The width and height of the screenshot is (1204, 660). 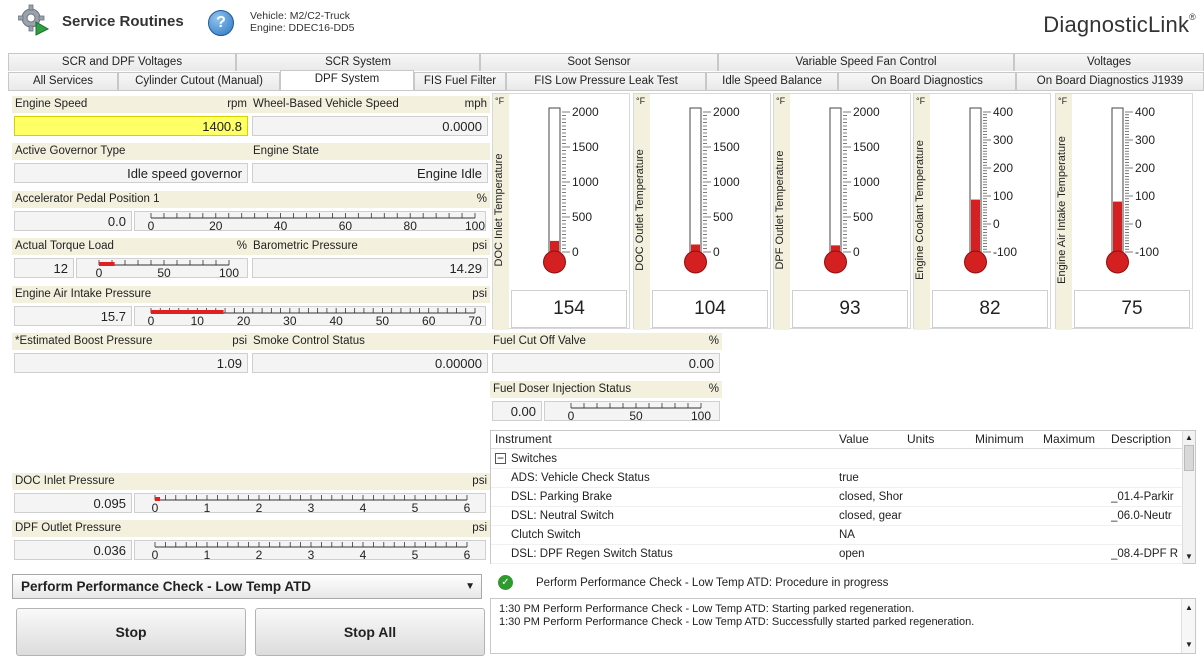 What do you see at coordinates (363, 554) in the screenshot?
I see `gauge-tick-label: 4` at bounding box center [363, 554].